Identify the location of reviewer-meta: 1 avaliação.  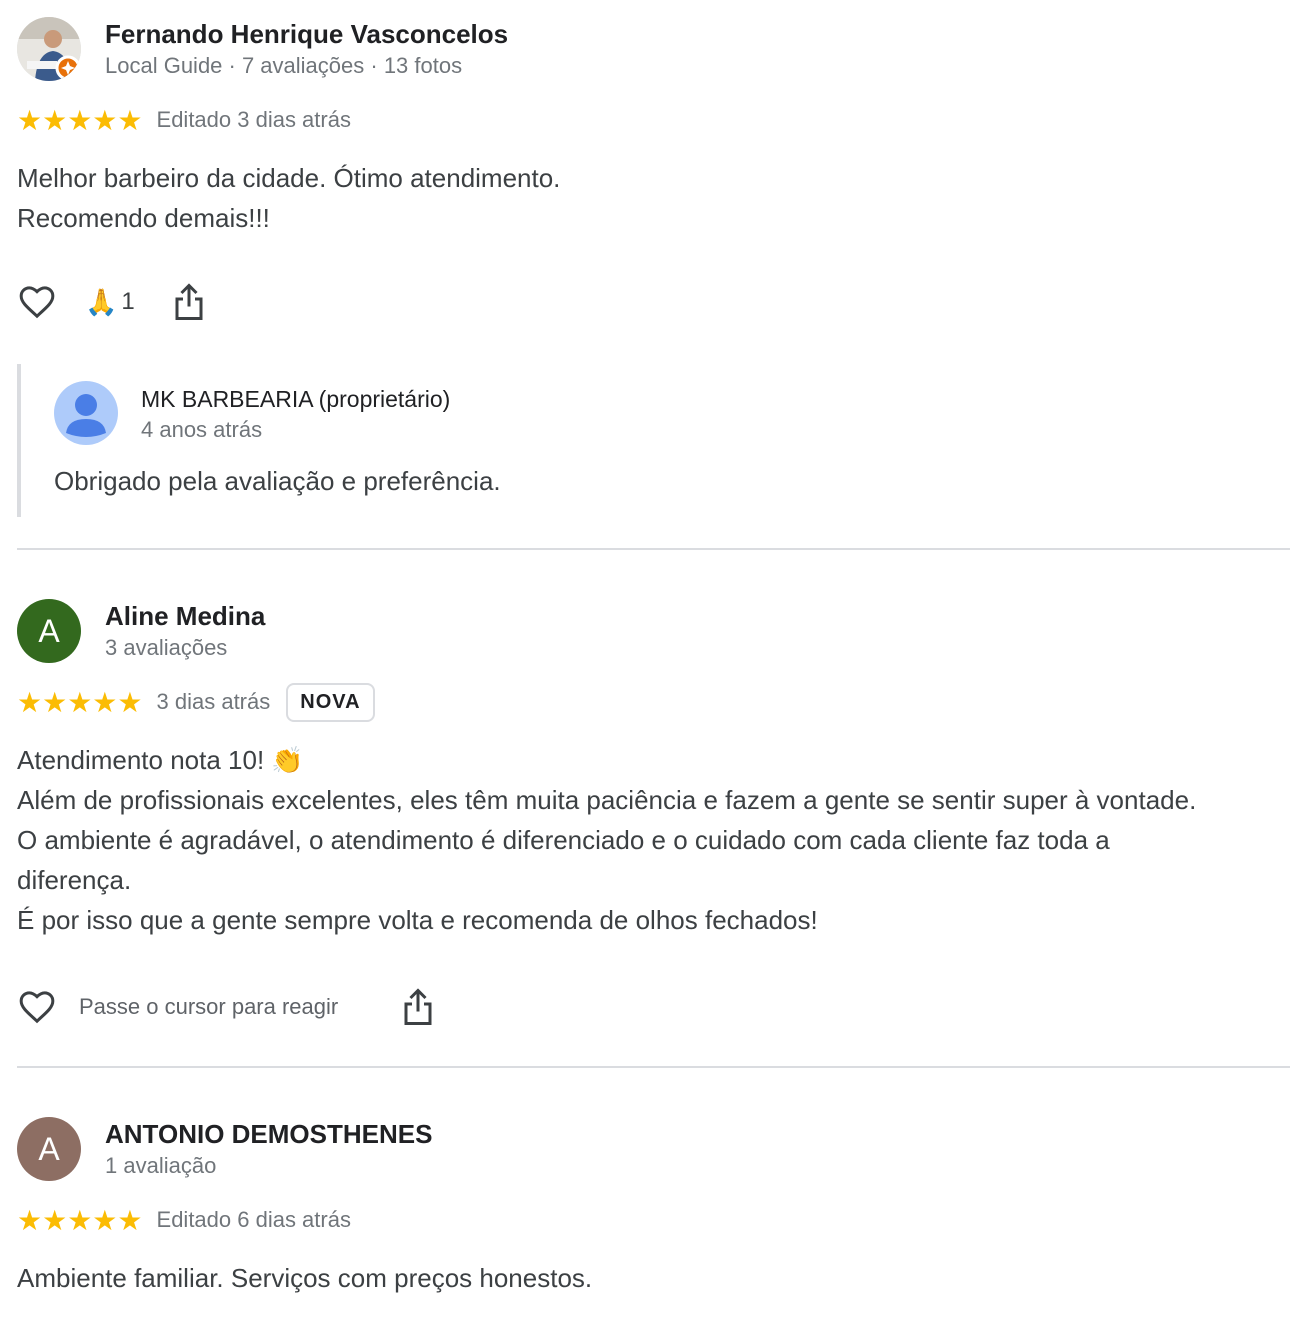
(160, 1166).